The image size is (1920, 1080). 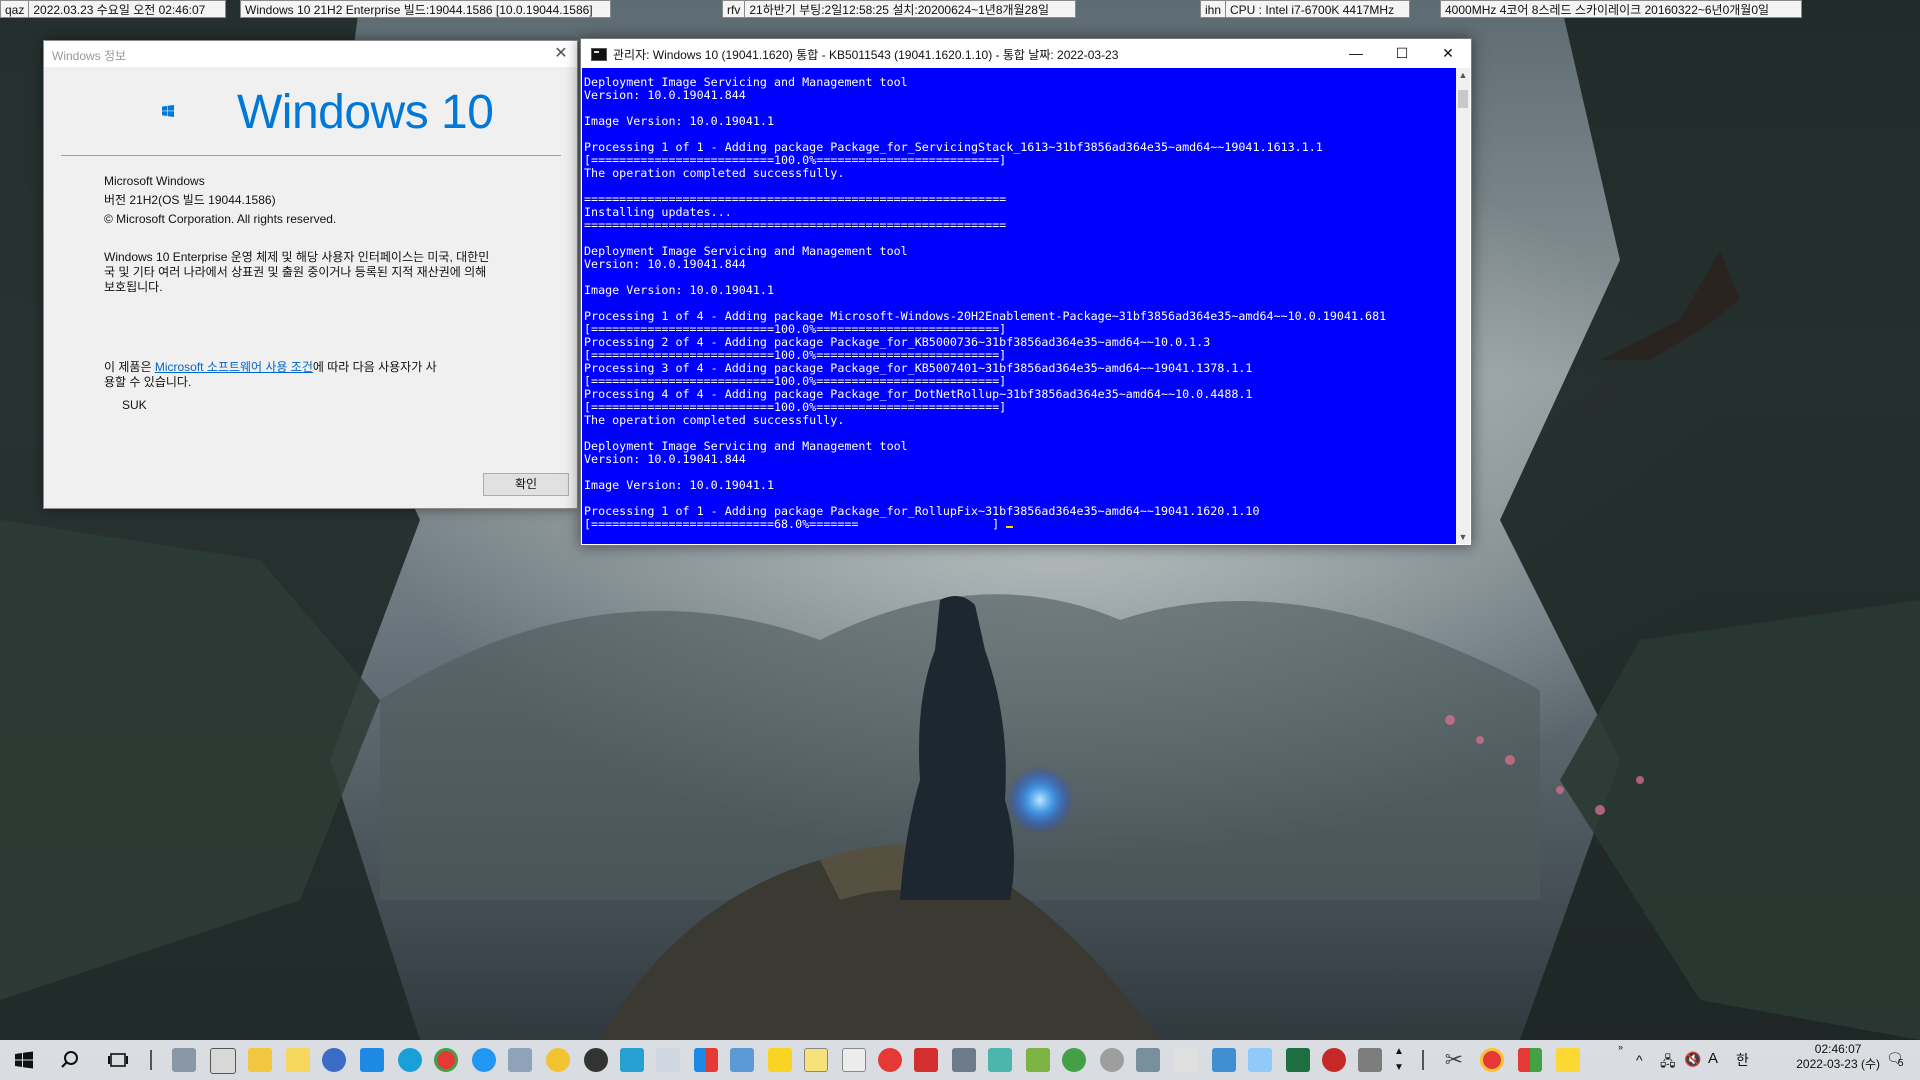 What do you see at coordinates (1463, 306) in the screenshot?
I see `vertical-scrollbar: ▲ ▼` at bounding box center [1463, 306].